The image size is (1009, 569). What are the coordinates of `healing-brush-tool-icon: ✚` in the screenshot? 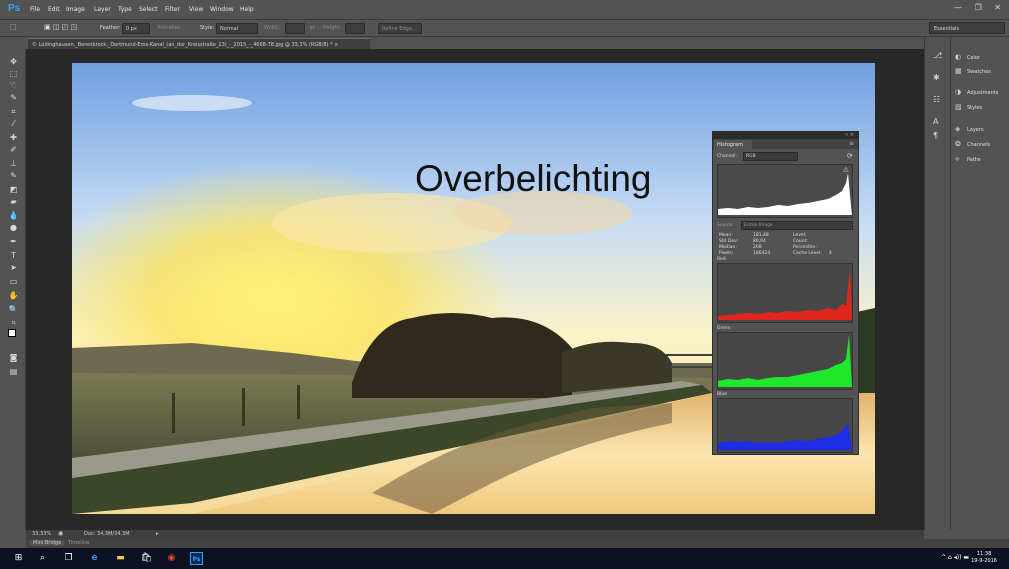 It's located at (13, 137).